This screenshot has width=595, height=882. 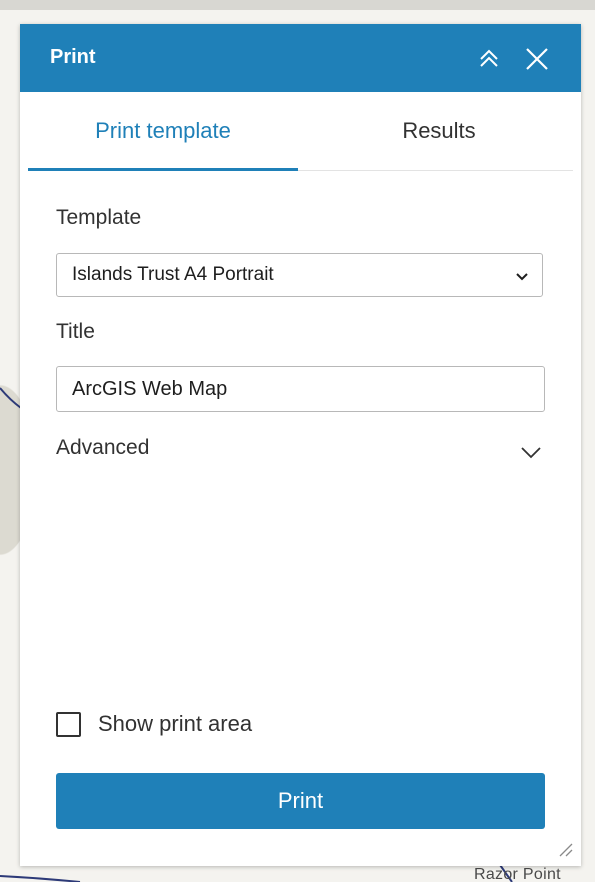 I want to click on panel-header: Print, so click(x=300, y=58).